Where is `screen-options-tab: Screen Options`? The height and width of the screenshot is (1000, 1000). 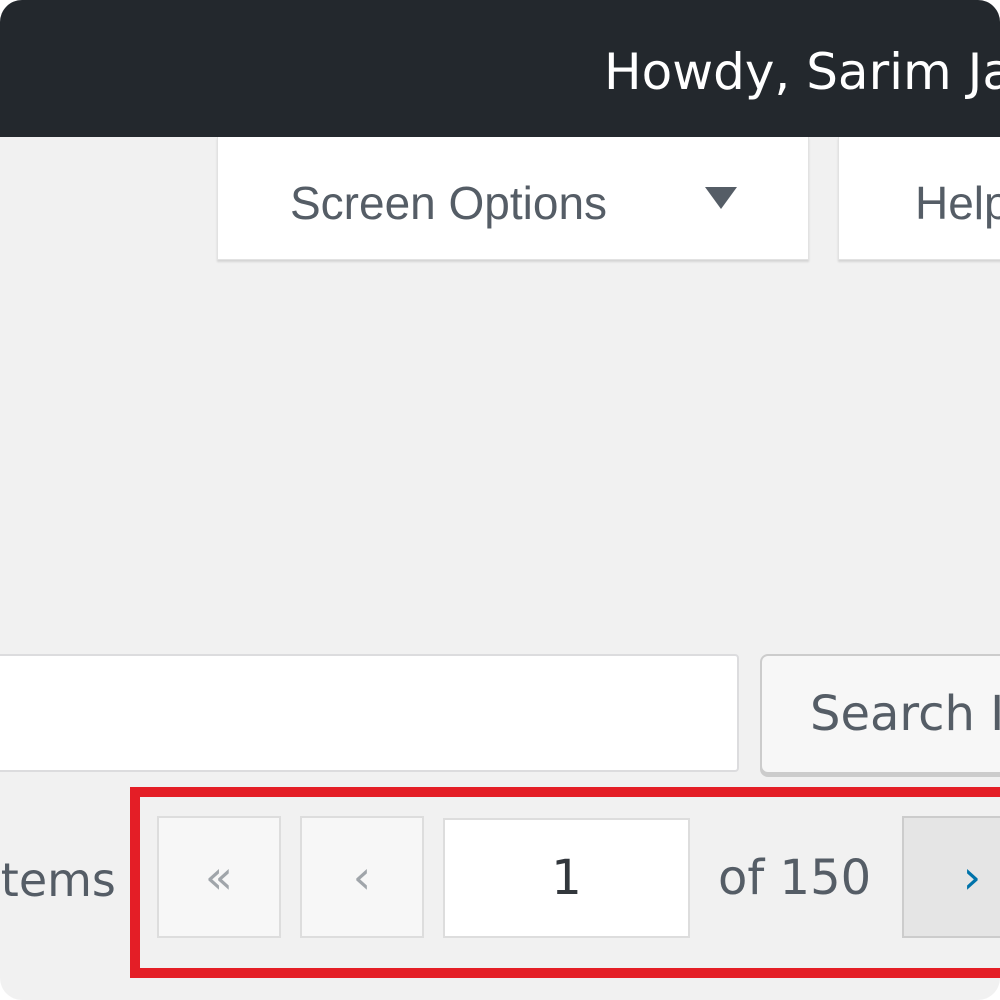 screen-options-tab: Screen Options is located at coordinates (513, 198).